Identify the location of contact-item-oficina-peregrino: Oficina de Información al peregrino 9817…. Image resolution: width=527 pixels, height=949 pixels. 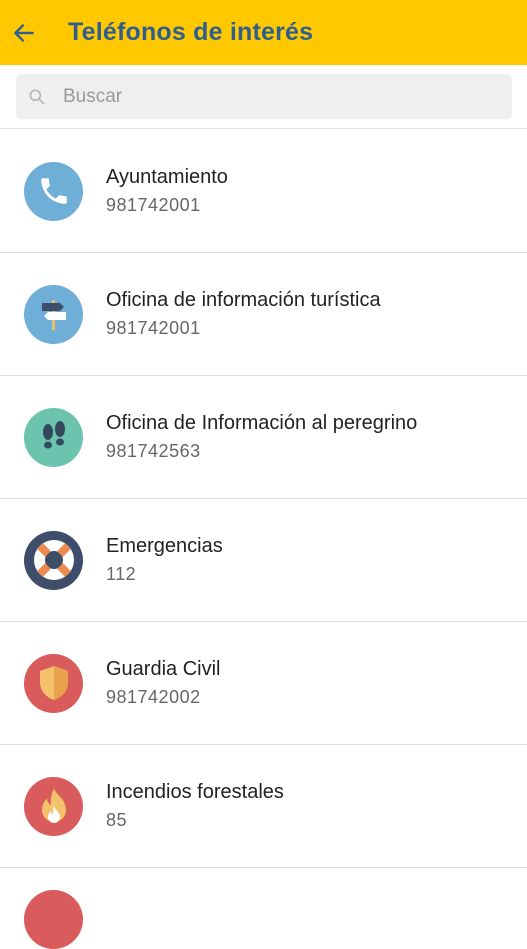
(263, 437).